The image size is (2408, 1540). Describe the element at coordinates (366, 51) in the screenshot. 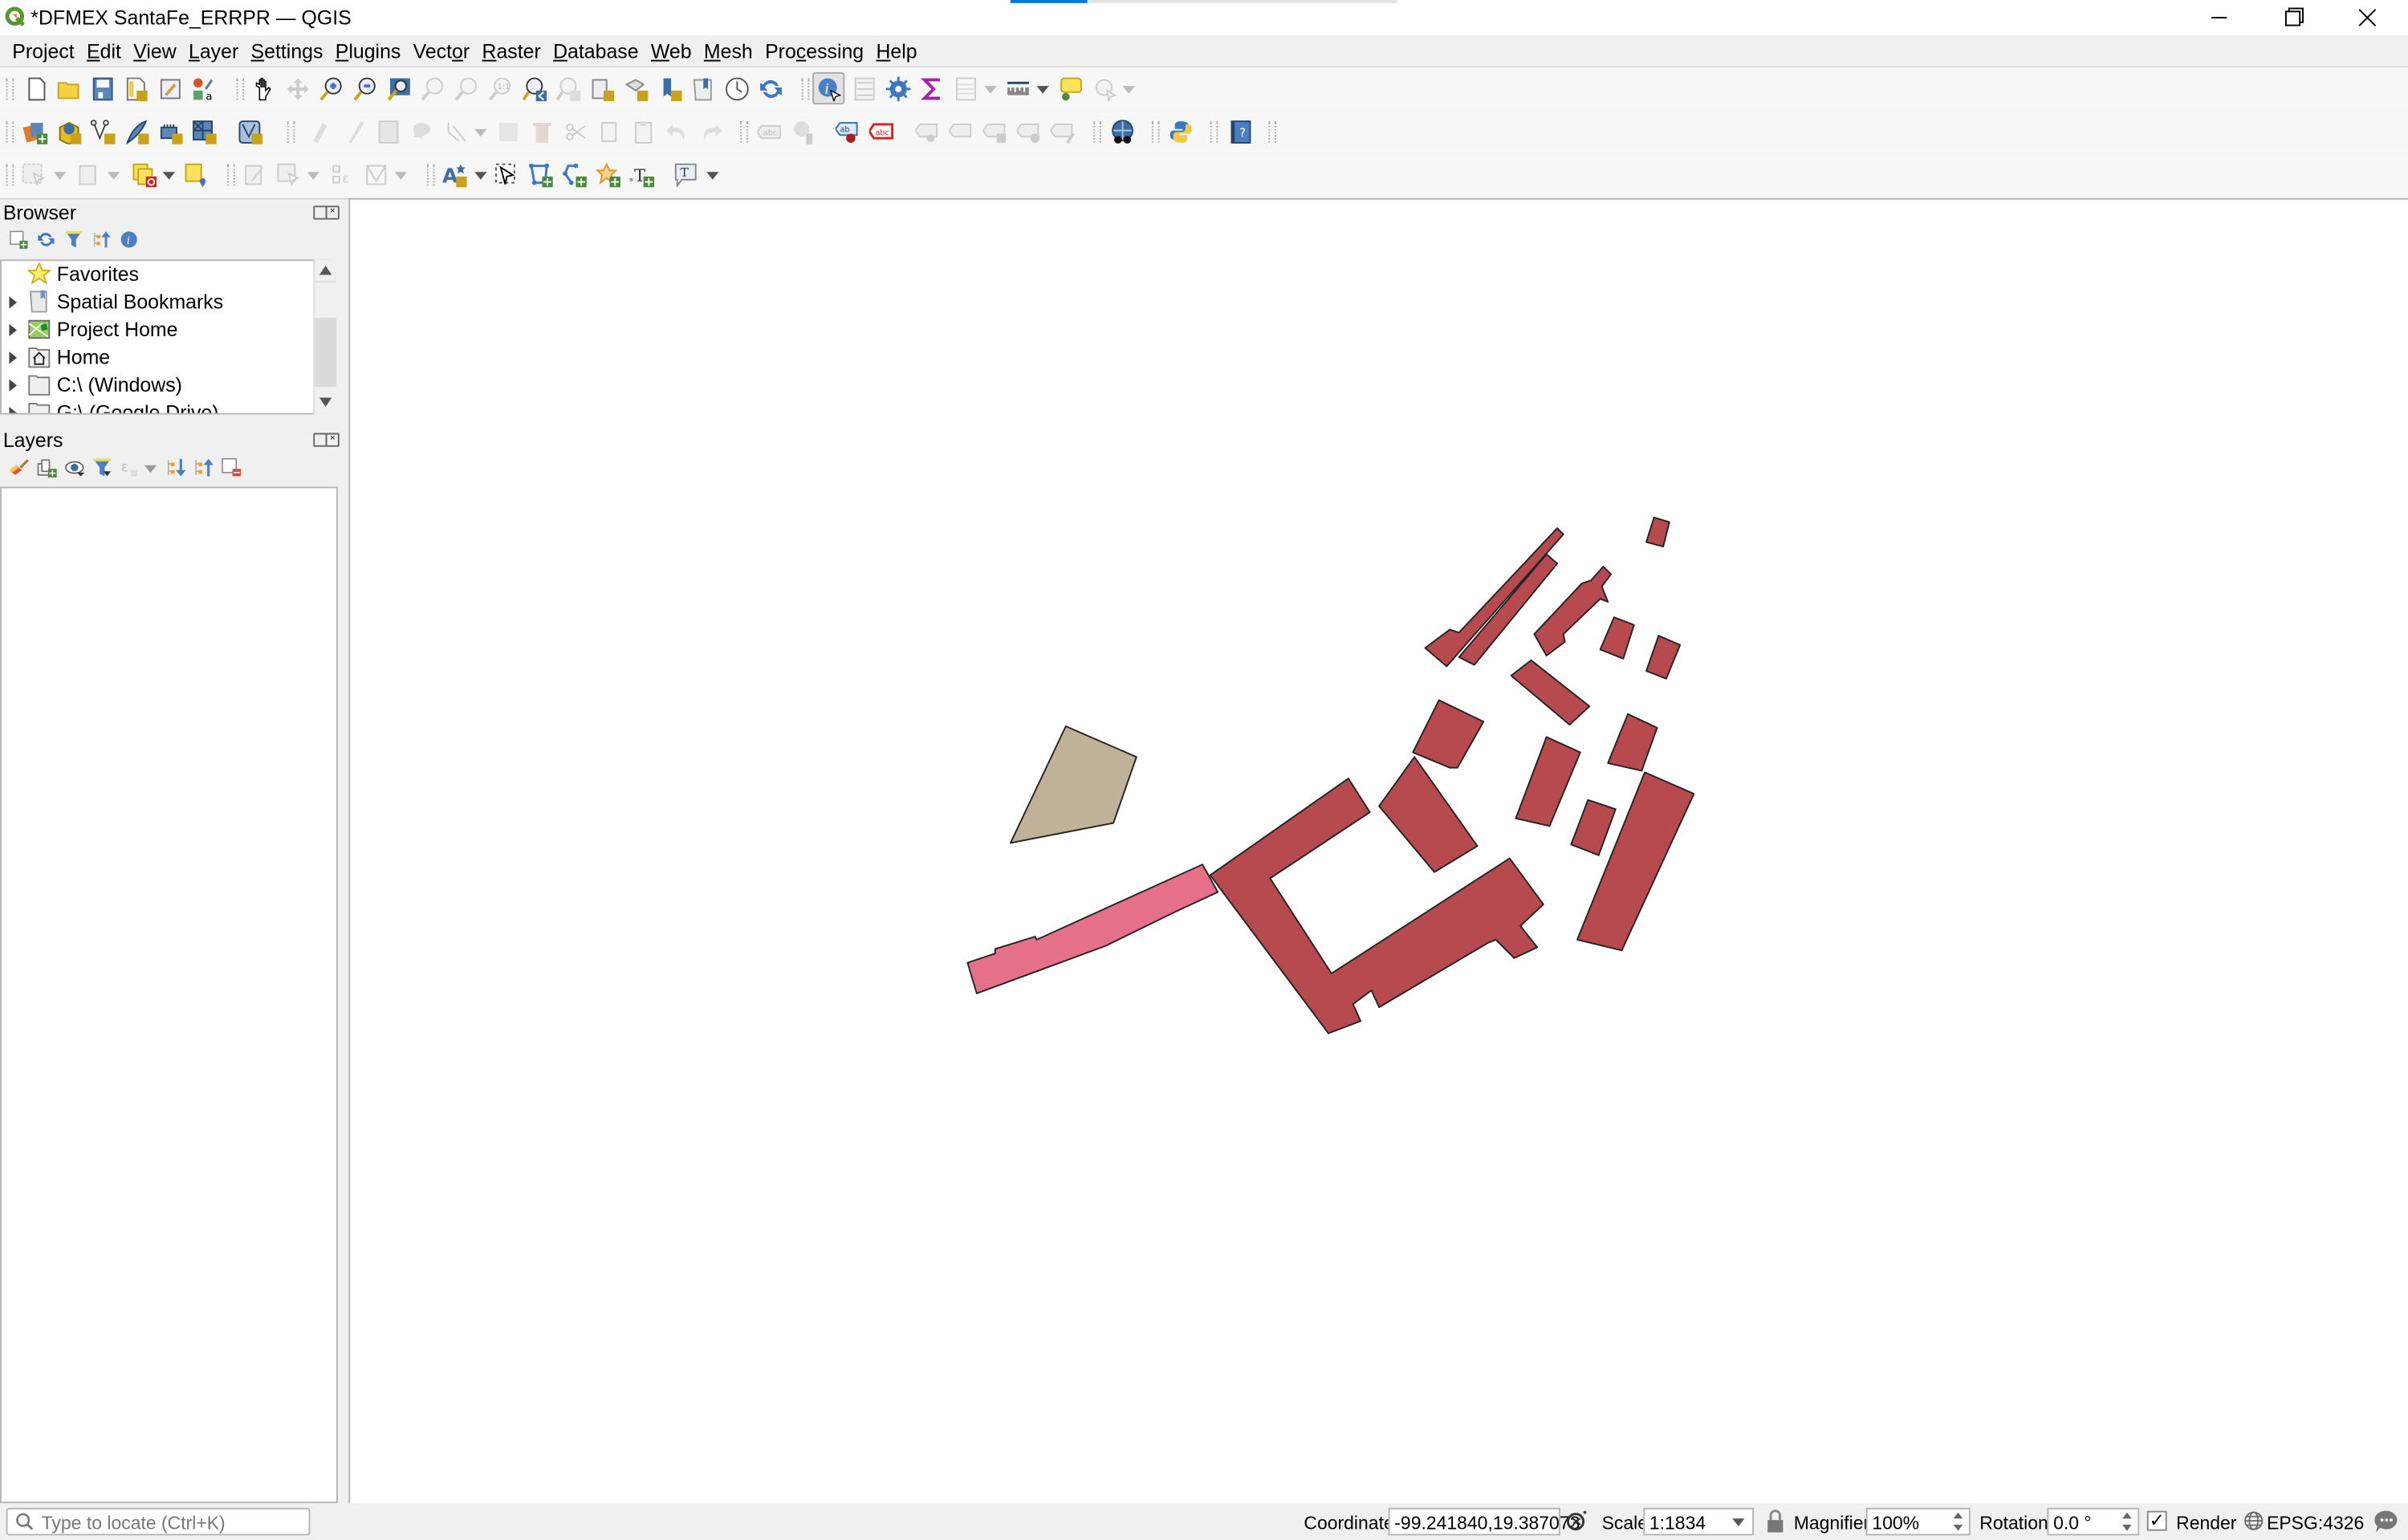

I see `menu-plugins: Plugins` at that location.